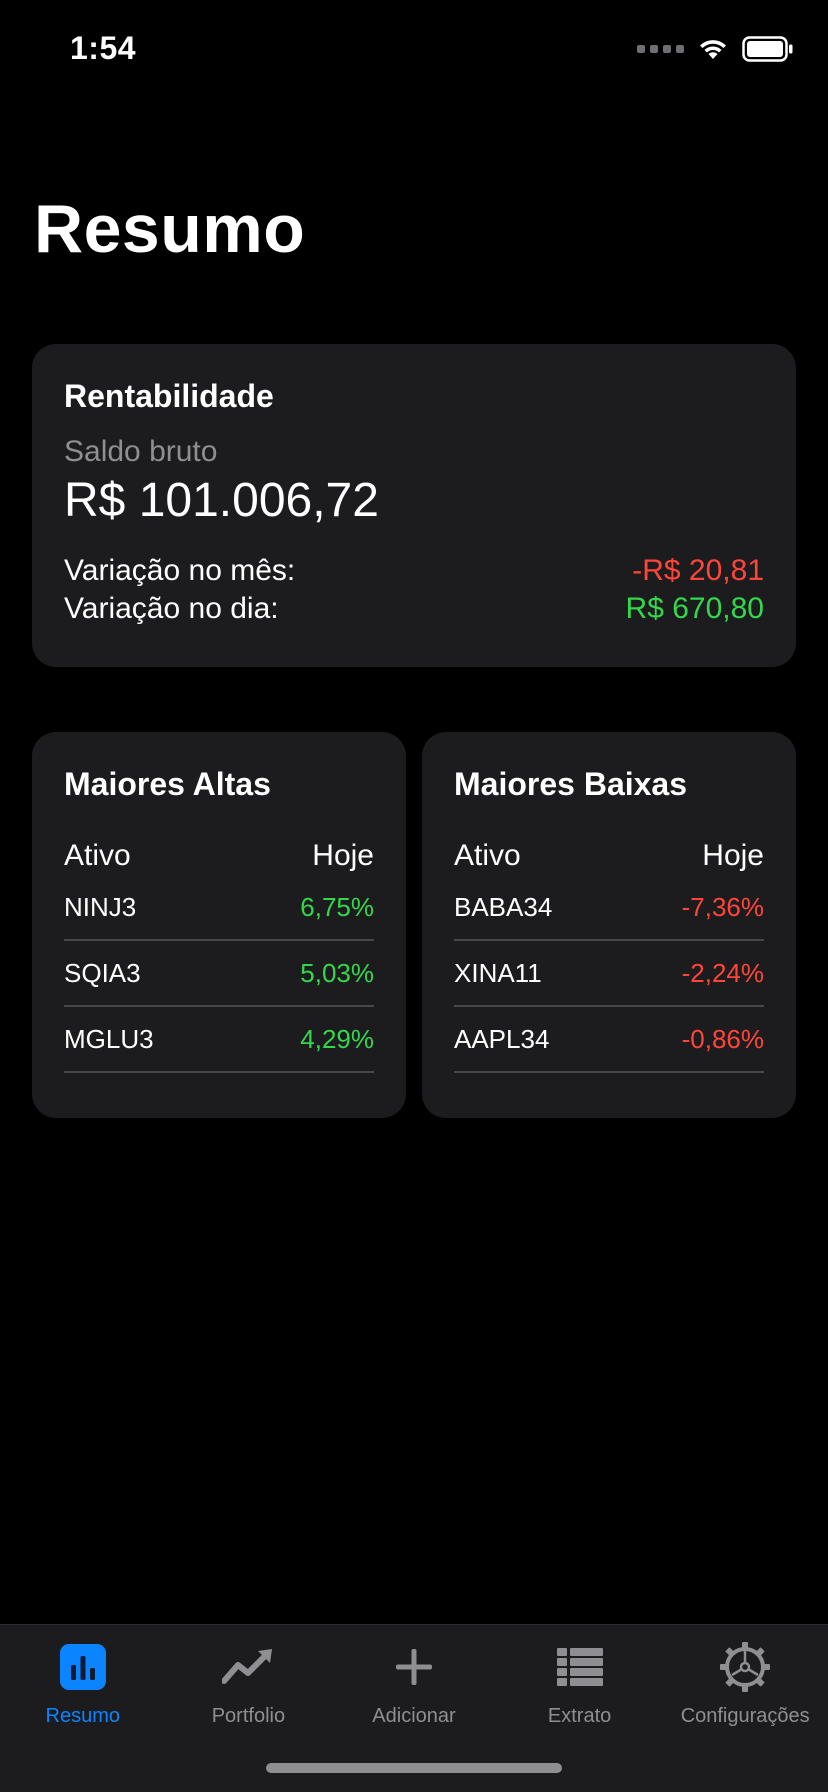 The height and width of the screenshot is (1792, 828). I want to click on tab-label: Adicionar, so click(414, 1716).